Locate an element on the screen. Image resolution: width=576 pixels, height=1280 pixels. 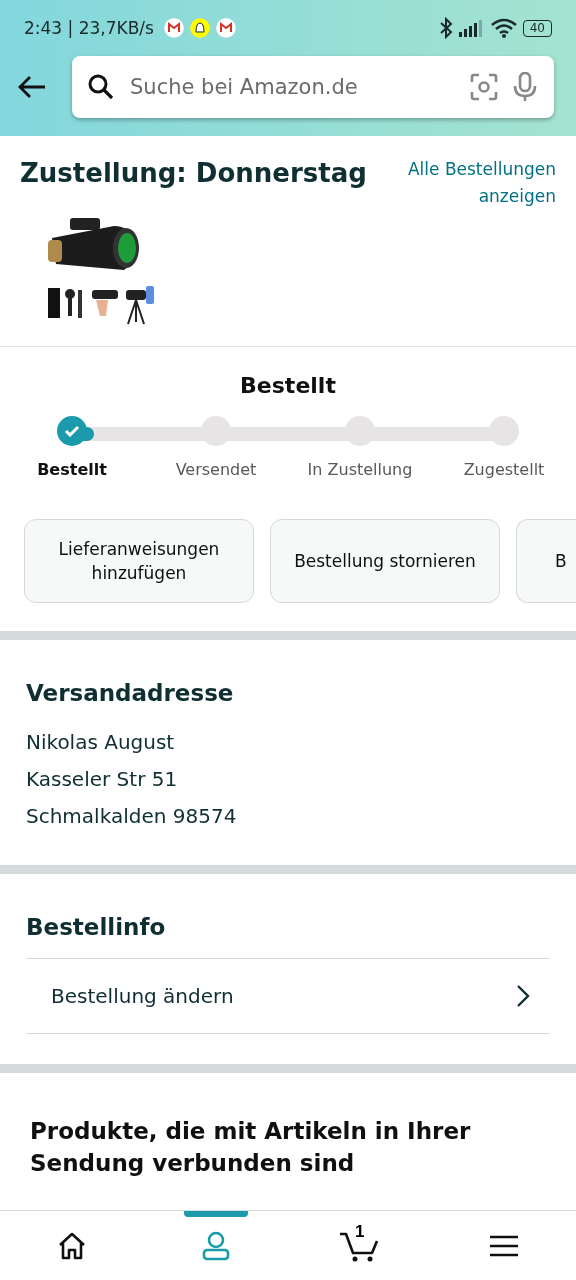
search-bar: Suche bei Amazon.de is located at coordinates (313, 87).